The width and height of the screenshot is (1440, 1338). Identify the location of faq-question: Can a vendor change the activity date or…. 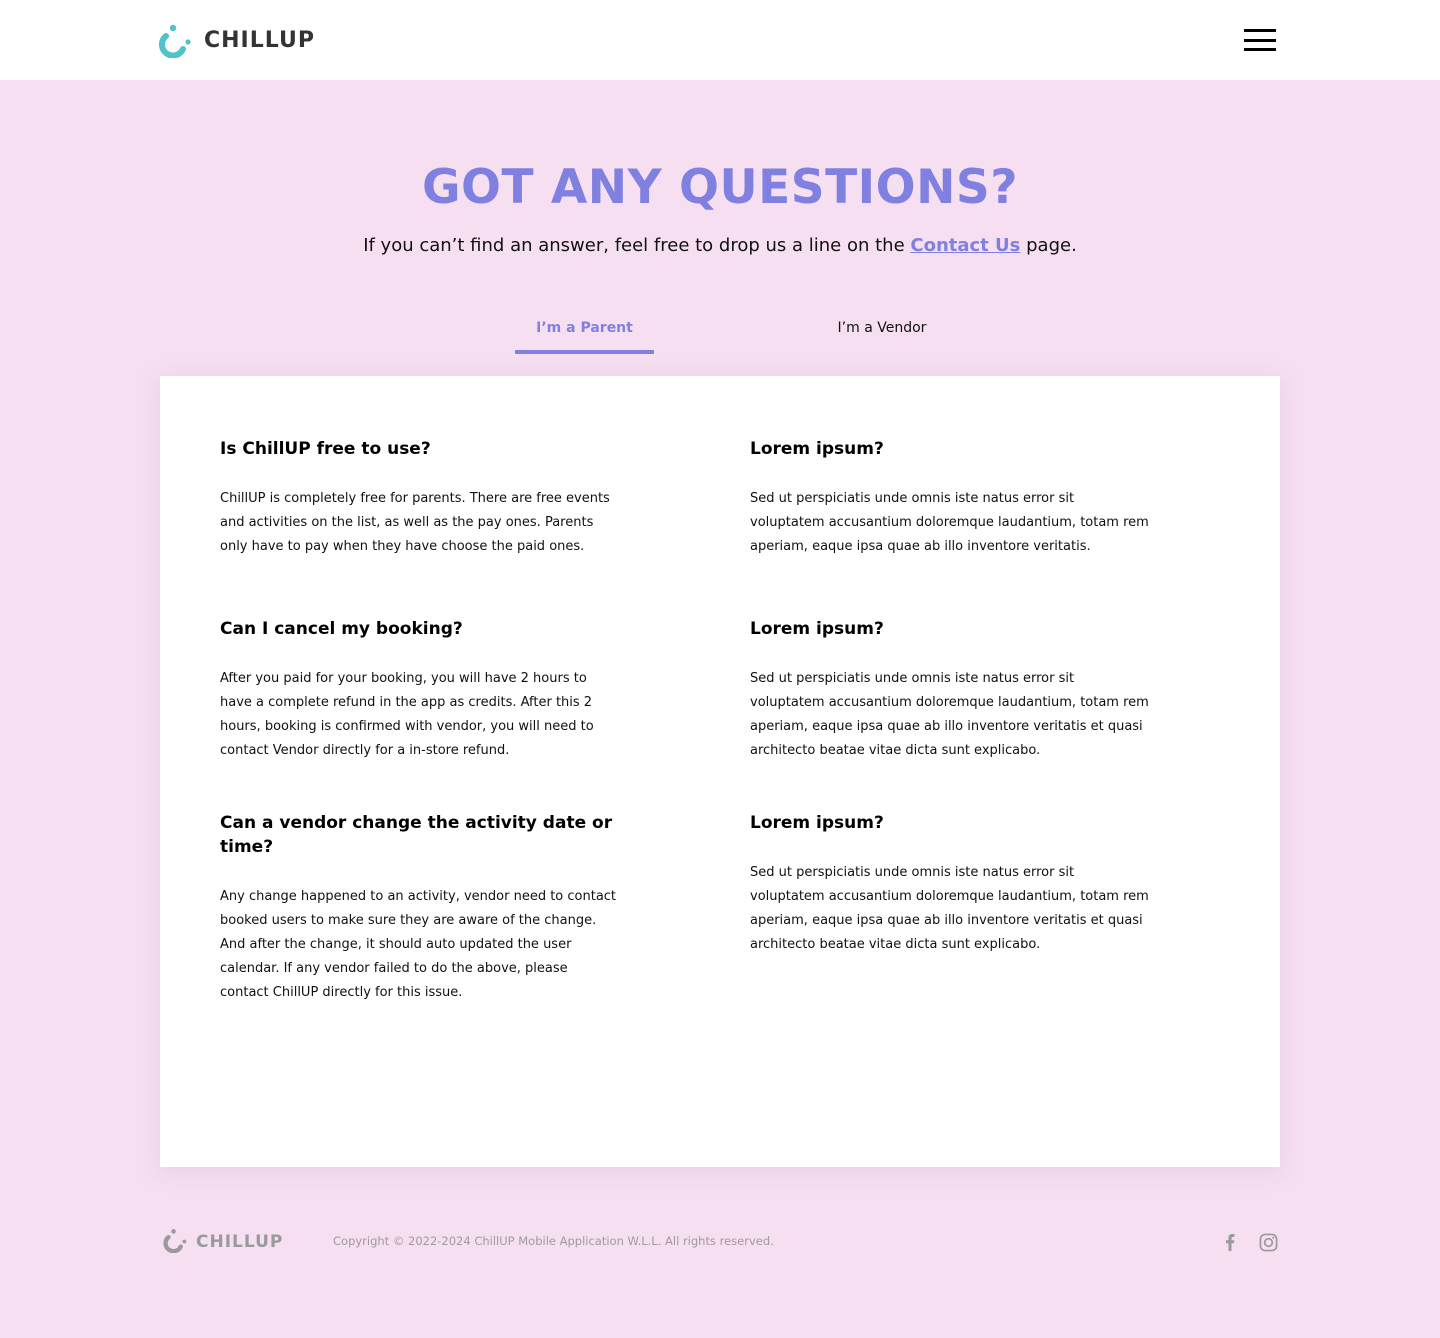
(416, 835).